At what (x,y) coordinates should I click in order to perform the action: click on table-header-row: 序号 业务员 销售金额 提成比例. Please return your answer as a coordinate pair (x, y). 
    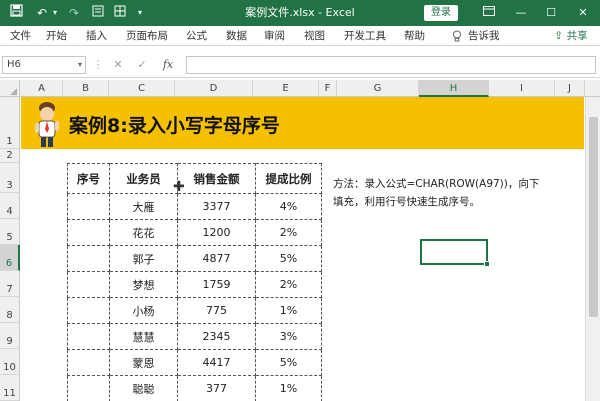
    Looking at the image, I should click on (194, 178).